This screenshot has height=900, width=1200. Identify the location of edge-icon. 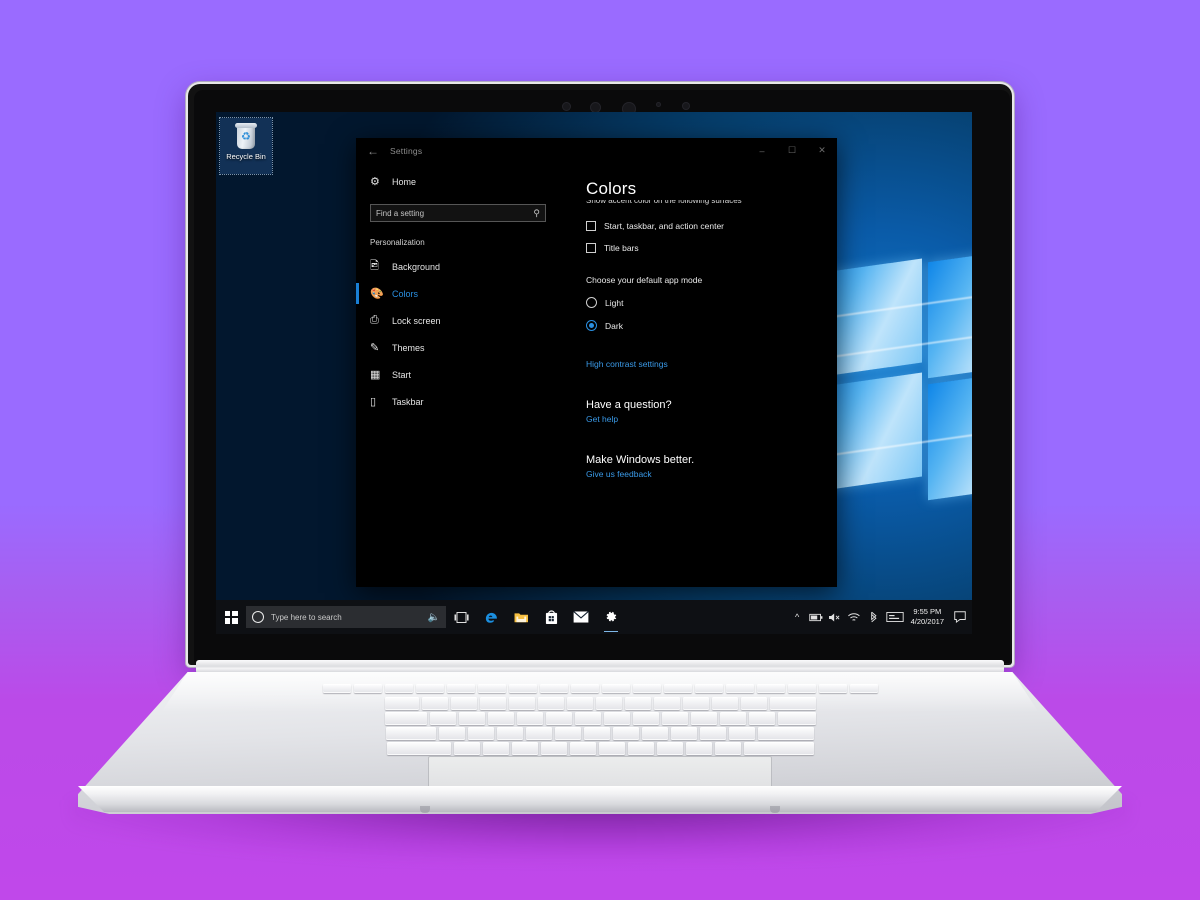
(491, 617).